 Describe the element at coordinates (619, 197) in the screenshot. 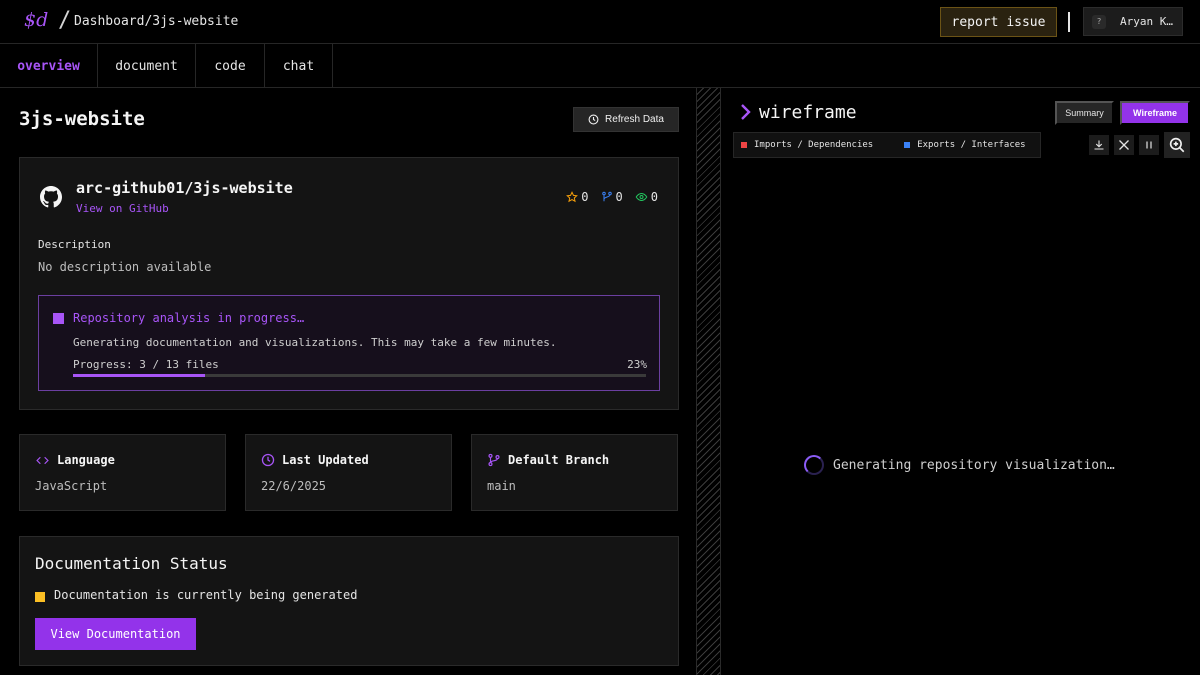

I see `forks-count: 0` at that location.